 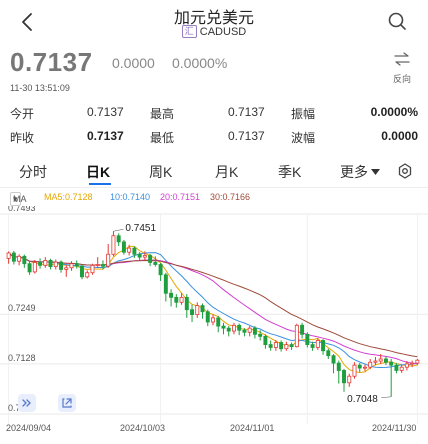 I want to click on x-tick-label: 2024/11/01, so click(x=252, y=428).